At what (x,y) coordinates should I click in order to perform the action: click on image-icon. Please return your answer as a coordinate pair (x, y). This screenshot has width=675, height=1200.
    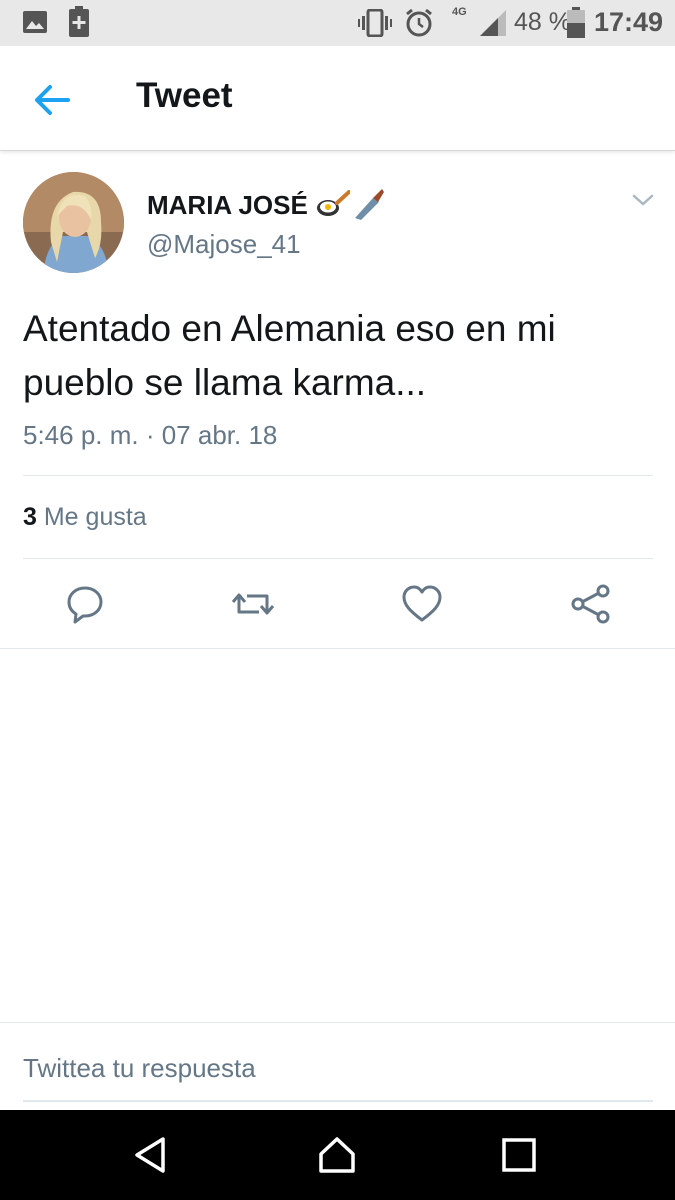
    Looking at the image, I should click on (35, 24).